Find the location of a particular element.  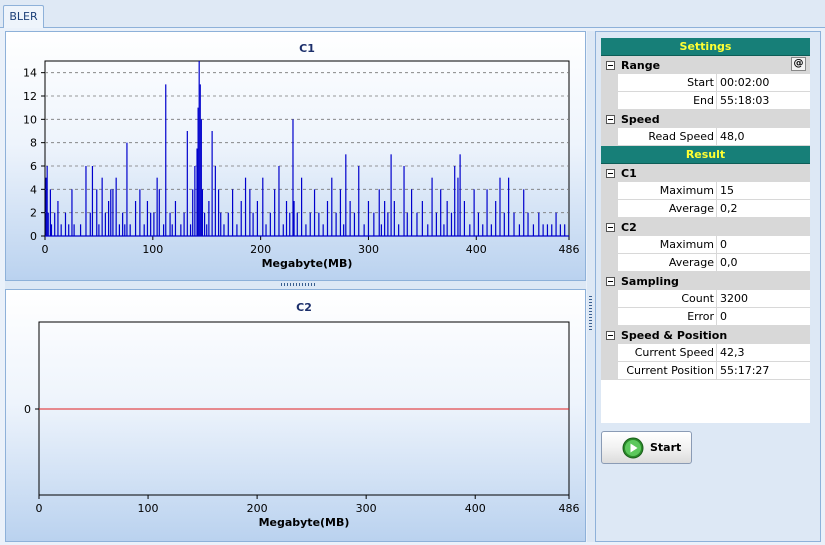

property-row-c2-maximum: Maximum 0 is located at coordinates (705, 245).